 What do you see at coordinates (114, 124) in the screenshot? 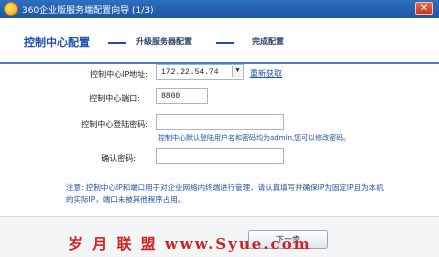
I see `password-label: 控制中心登陆密码:` at bounding box center [114, 124].